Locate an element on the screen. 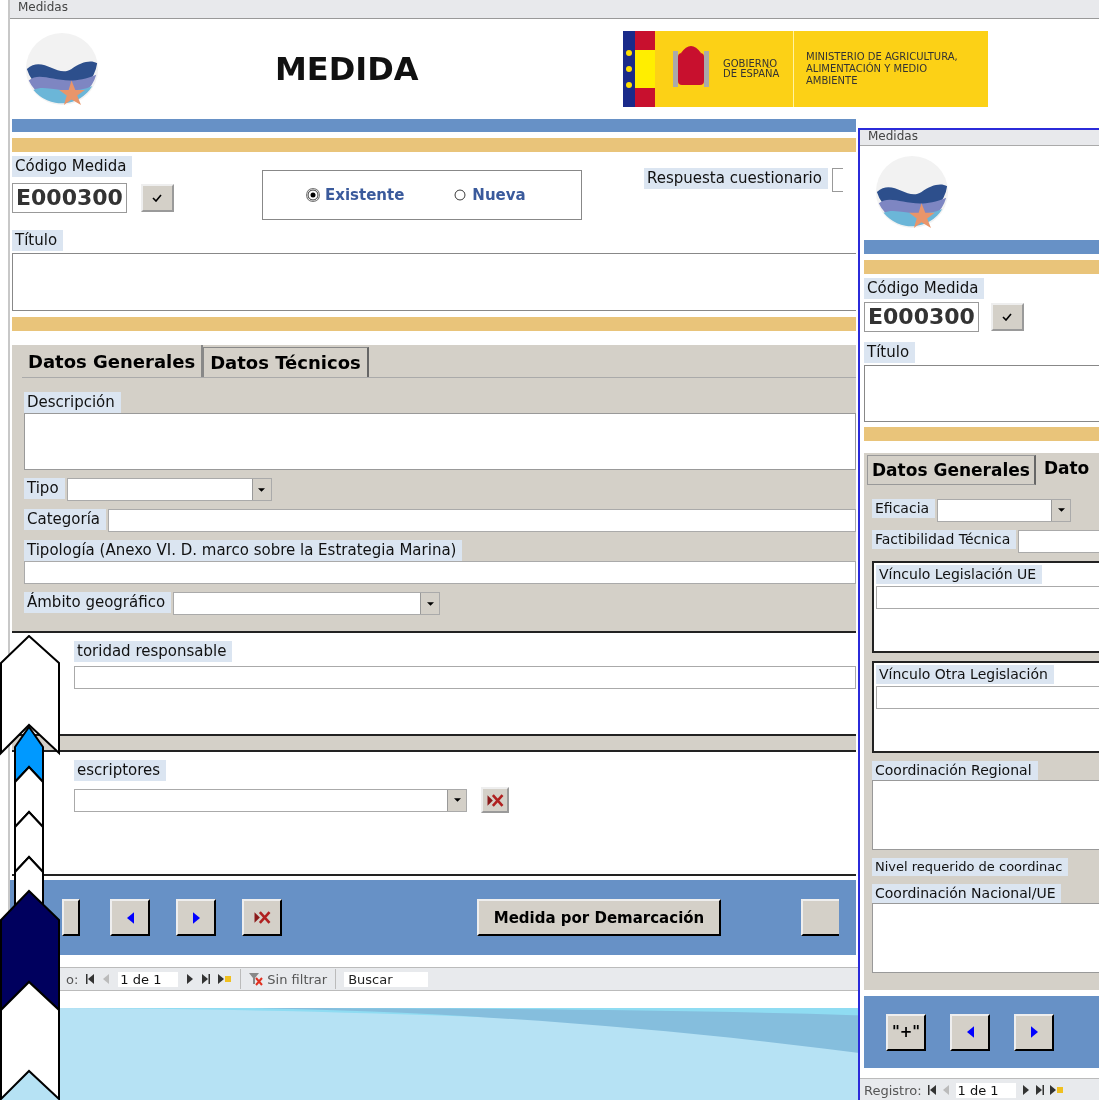 The image size is (1099, 1100). government-name: GOBIERNO DE ESPAÑA is located at coordinates (758, 69).